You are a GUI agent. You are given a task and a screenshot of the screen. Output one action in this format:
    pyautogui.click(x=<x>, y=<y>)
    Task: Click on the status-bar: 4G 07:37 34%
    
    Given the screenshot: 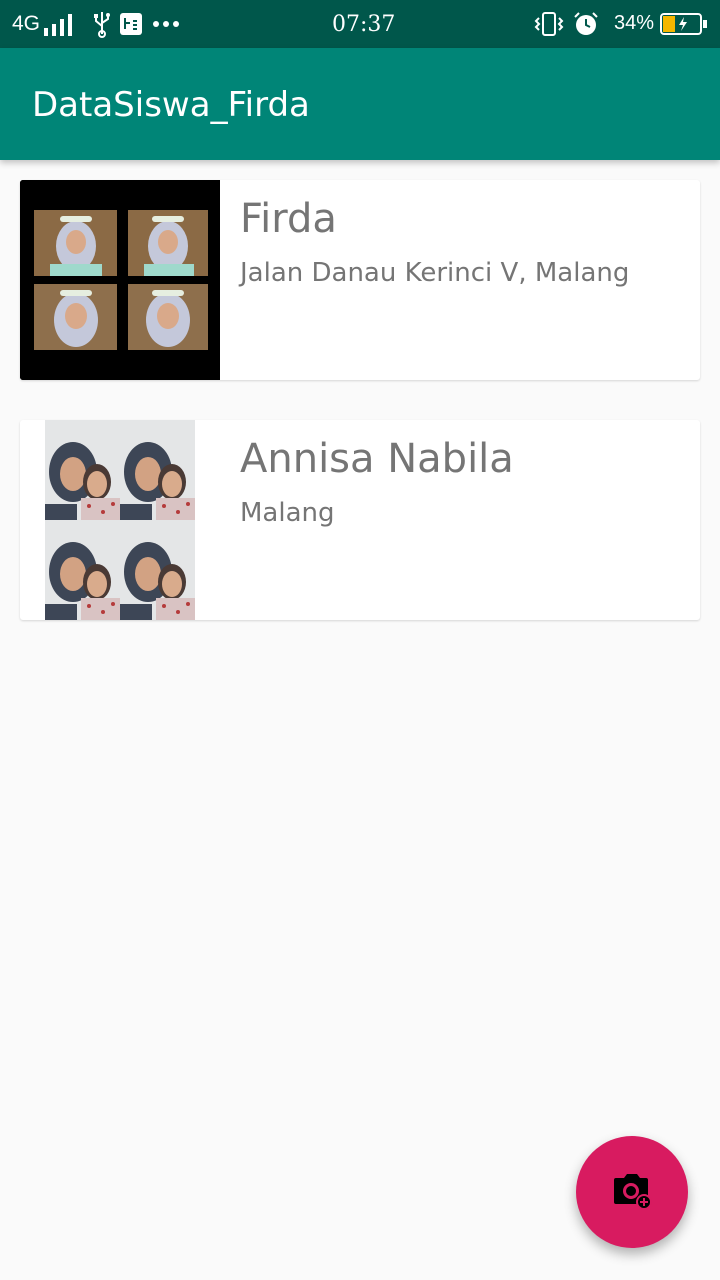 What is the action you would take?
    pyautogui.click(x=360, y=24)
    